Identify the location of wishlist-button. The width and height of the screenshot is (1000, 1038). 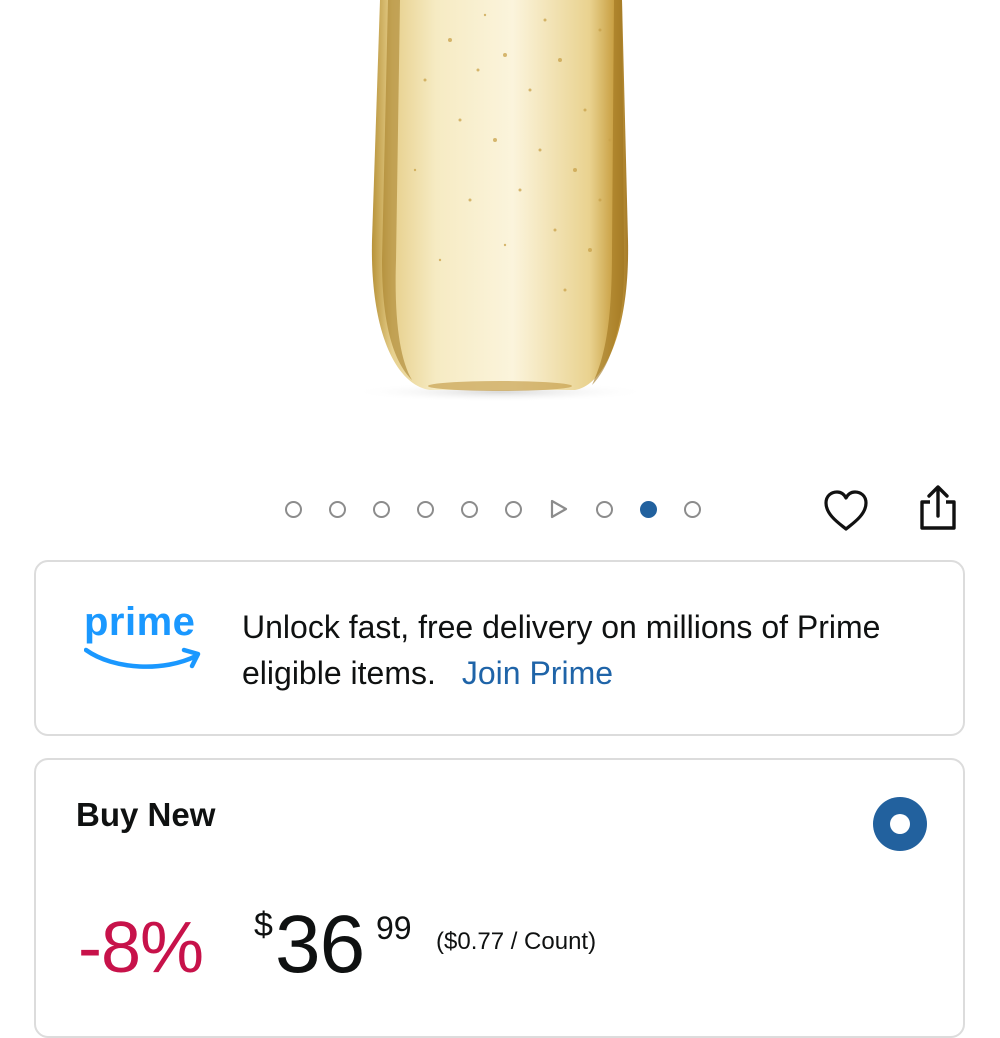
(846, 511).